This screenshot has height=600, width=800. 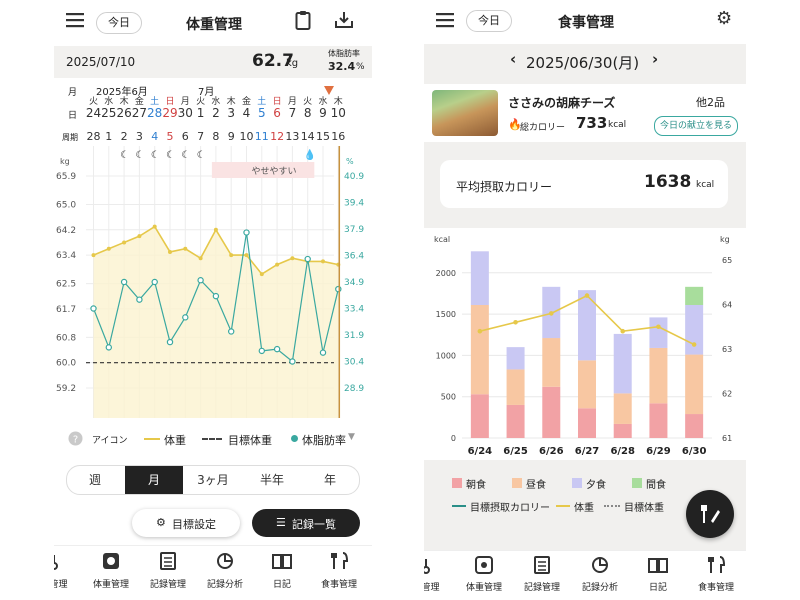 I want to click on y2-tick-label: 65, so click(x=727, y=260).